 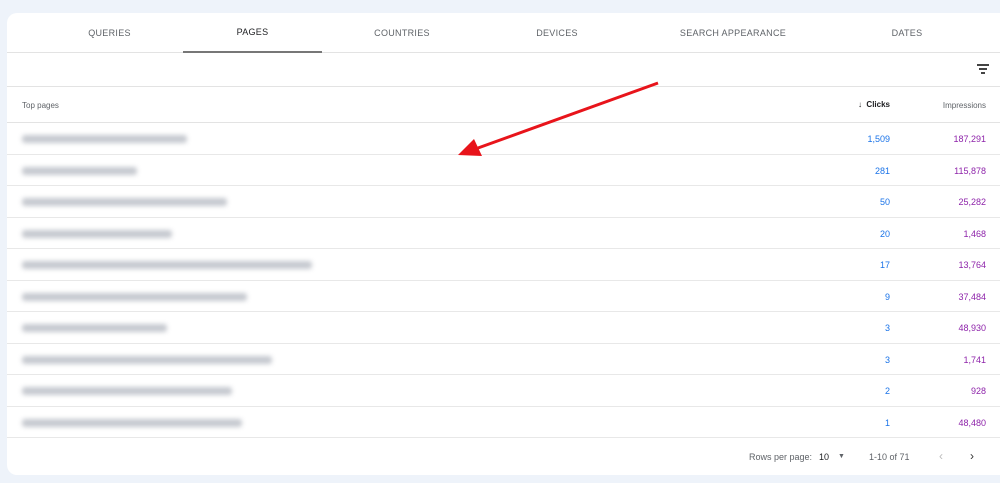 What do you see at coordinates (109, 33) in the screenshot?
I see `tab-queries: QUERIES` at bounding box center [109, 33].